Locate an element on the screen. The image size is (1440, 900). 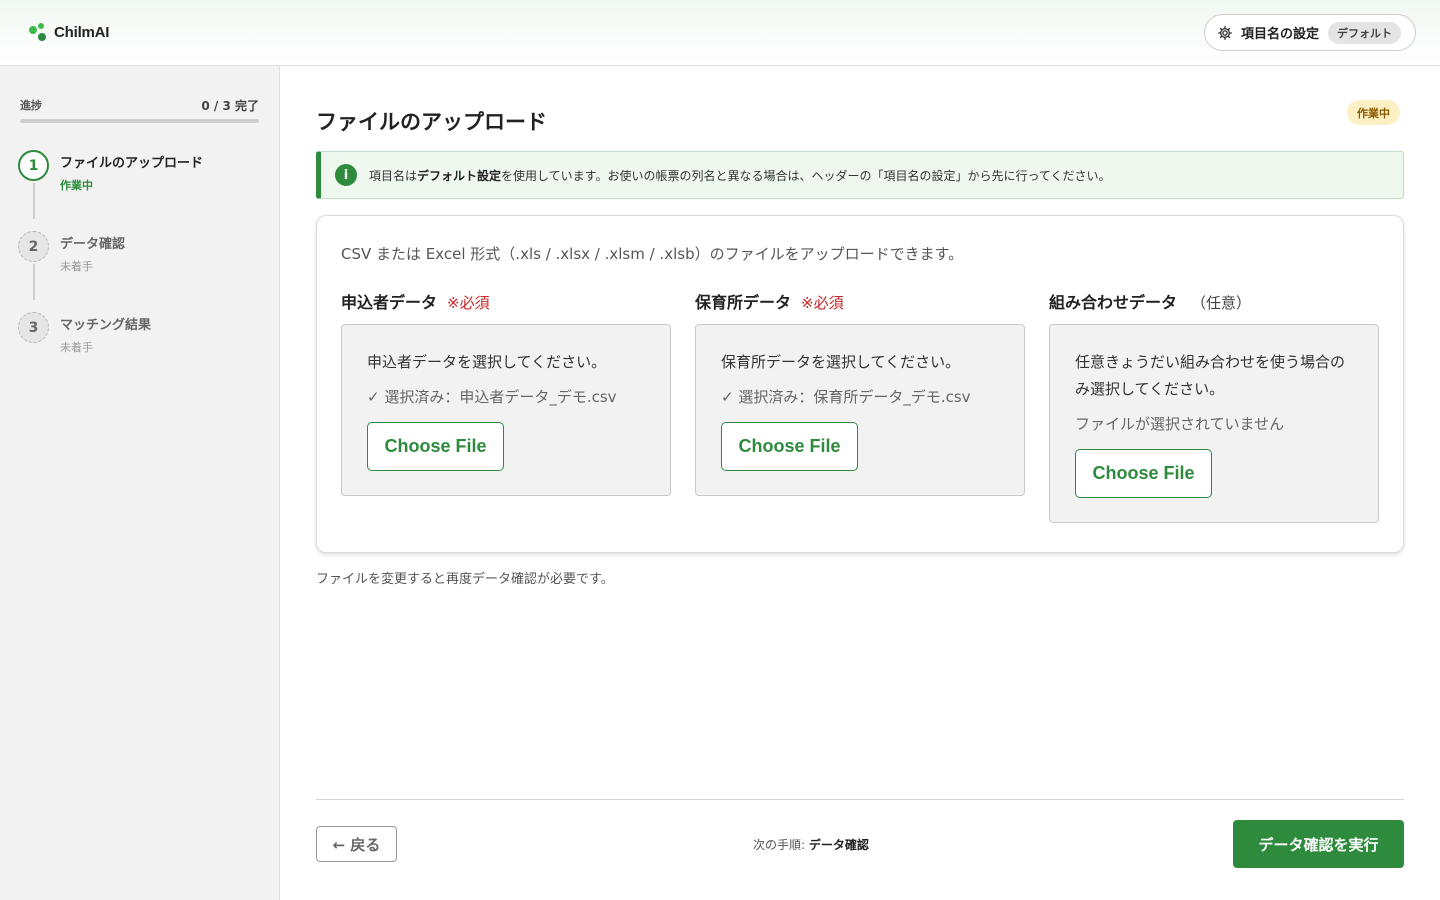
logo-text: ChilmAI is located at coordinates (82, 32).